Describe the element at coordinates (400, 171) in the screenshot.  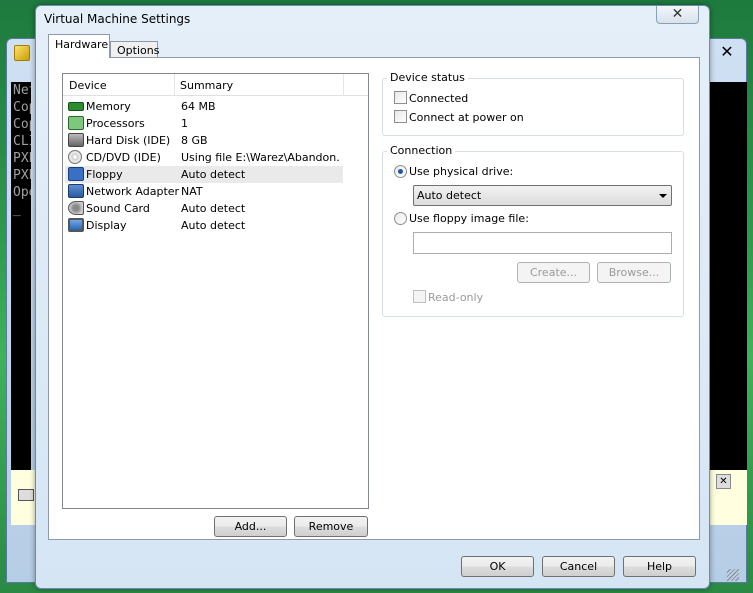
I see `use-physical-drive-radio` at that location.